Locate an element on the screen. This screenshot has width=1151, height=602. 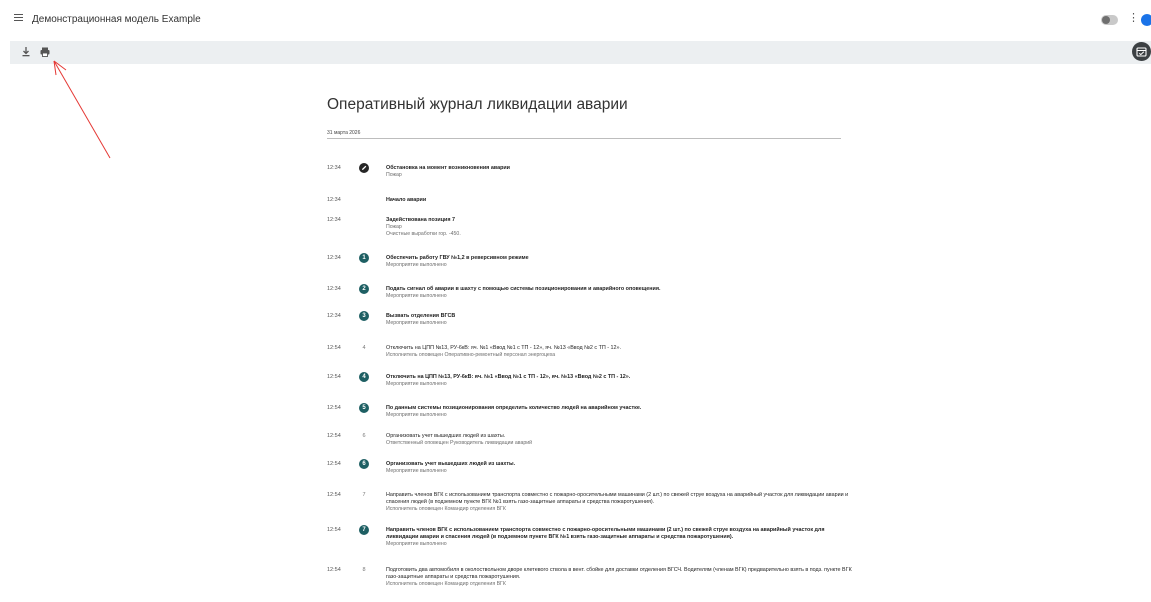
entry-title: Вызвать отделения ВГСВ is located at coordinates (421, 316).